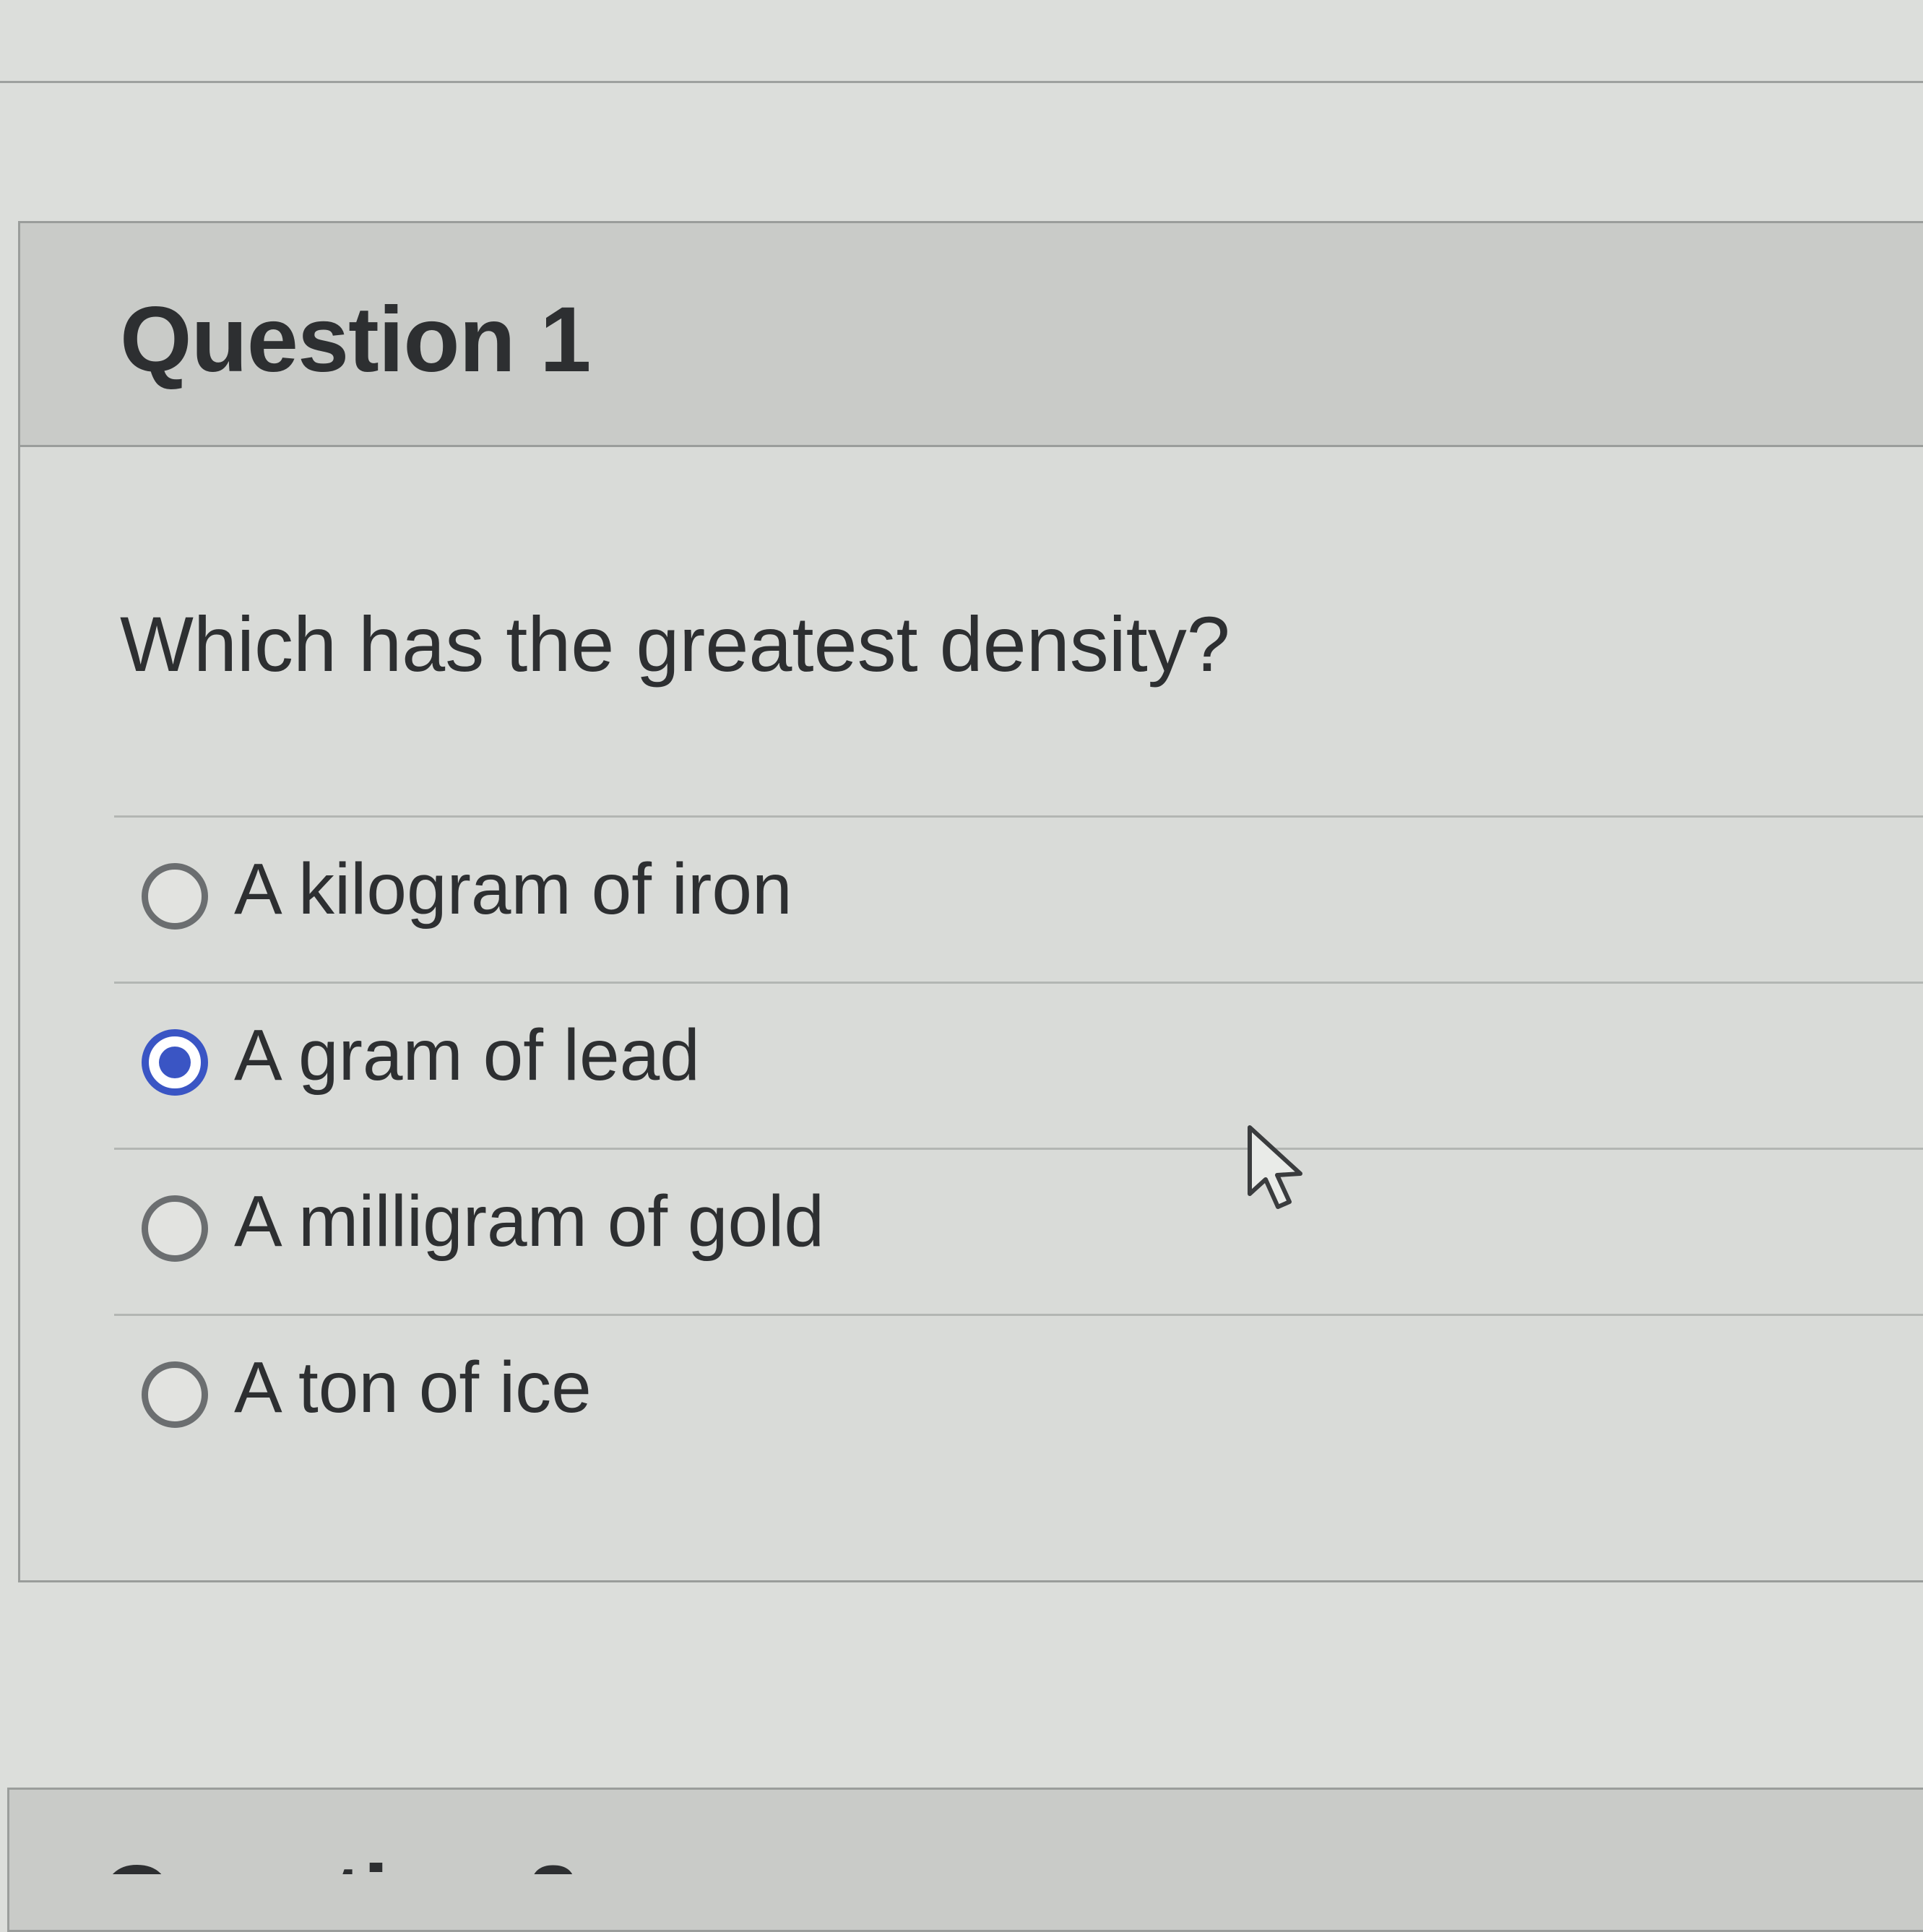 The height and width of the screenshot is (1932, 1923). What do you see at coordinates (467, 1055) in the screenshot?
I see `answer-label: A gram of lead` at bounding box center [467, 1055].